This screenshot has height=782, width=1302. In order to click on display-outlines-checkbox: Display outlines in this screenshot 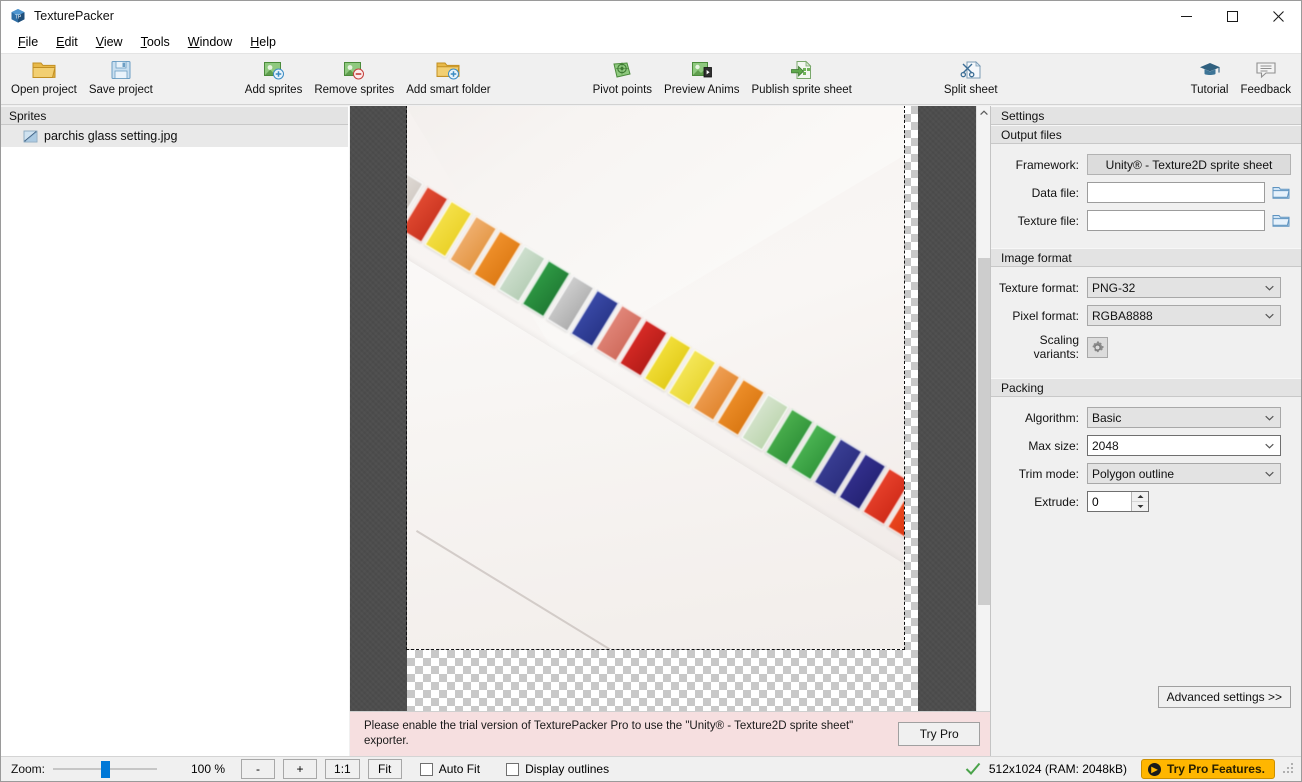, I will do `click(557, 769)`.